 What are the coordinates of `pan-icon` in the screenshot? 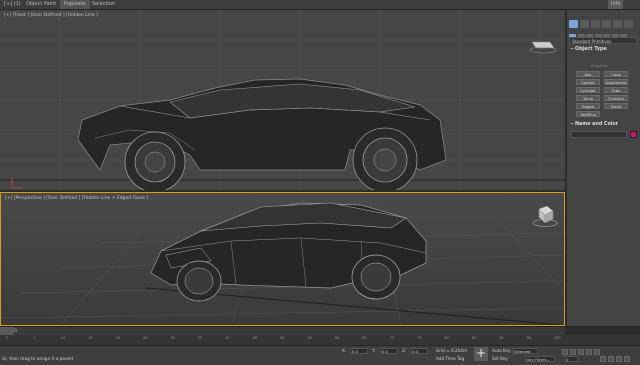 It's located at (611, 359).